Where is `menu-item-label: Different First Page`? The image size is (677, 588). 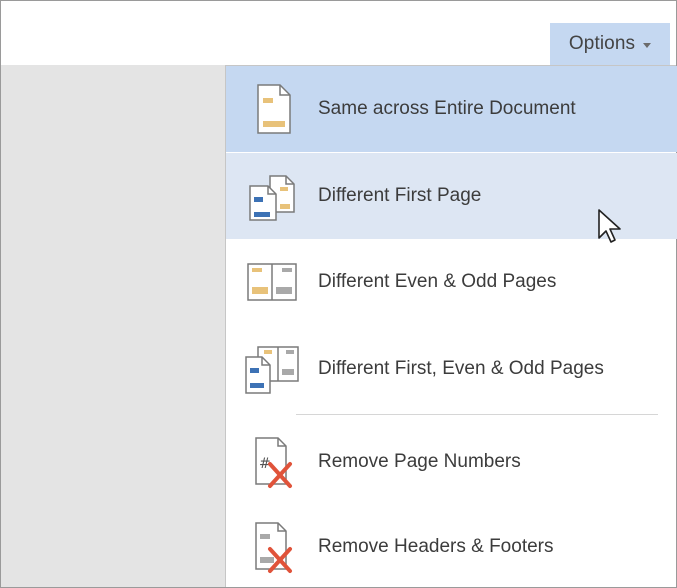
menu-item-label: Different First Page is located at coordinates (400, 195).